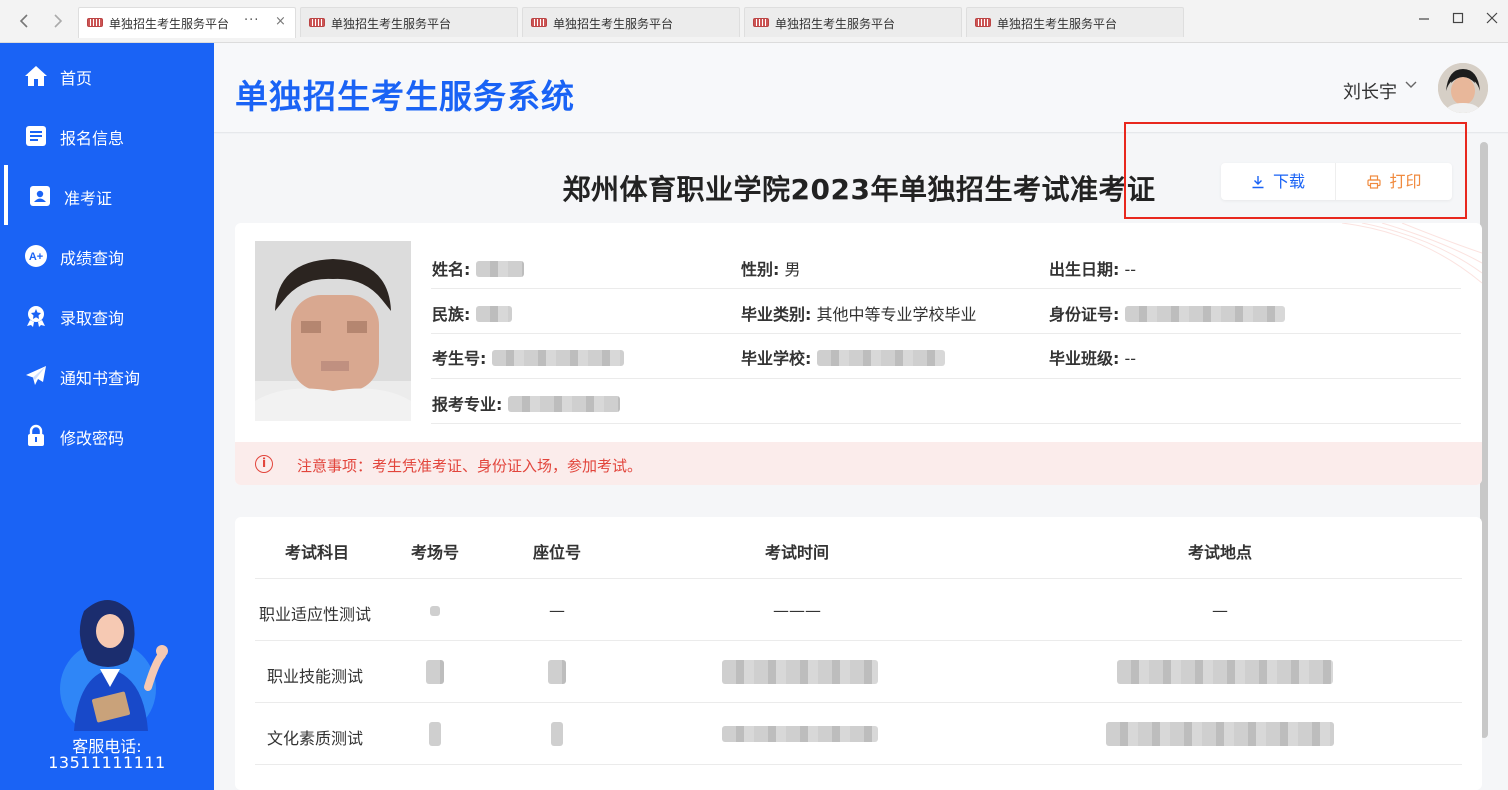 This screenshot has width=1508, height=790. What do you see at coordinates (467, 404) in the screenshot?
I see `field-label: 报考专业:` at bounding box center [467, 404].